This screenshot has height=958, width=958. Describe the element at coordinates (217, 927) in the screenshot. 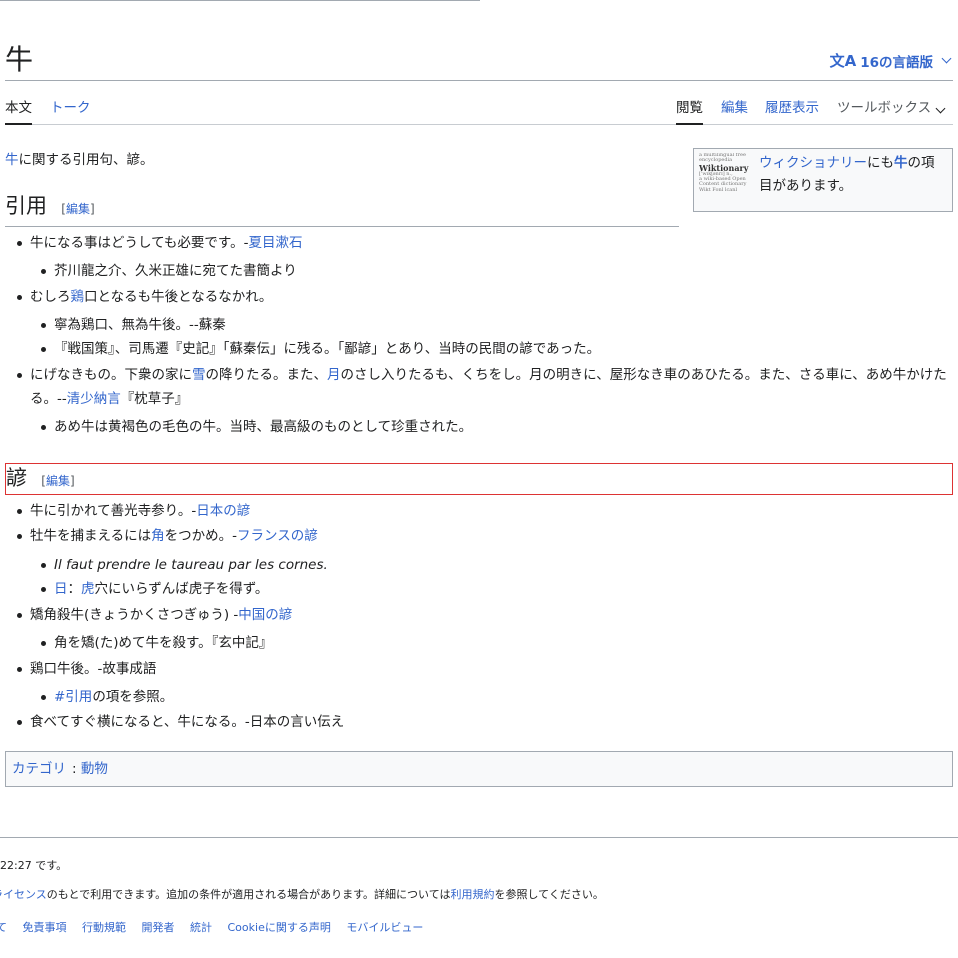

I see `footer-links: て 免責事項 行動規範 開発者 統計 Cookieに関する声明 モバイルビュー` at that location.